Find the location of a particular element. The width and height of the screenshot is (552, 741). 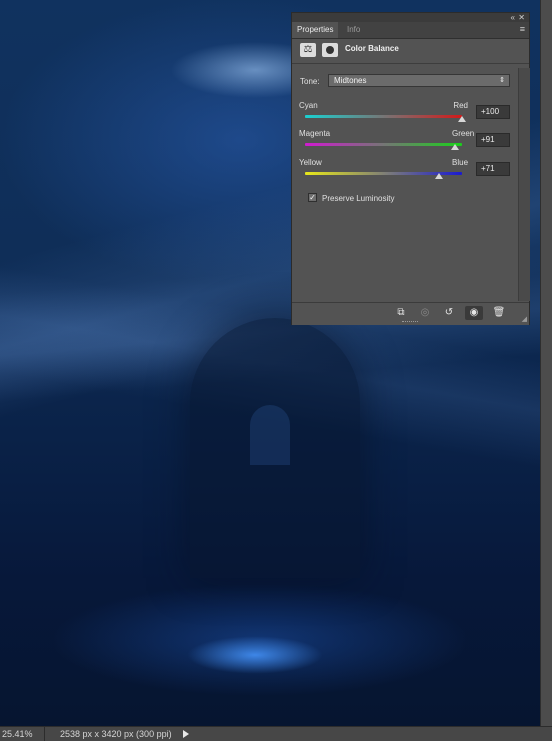

status-divider is located at coordinates (44, 734).